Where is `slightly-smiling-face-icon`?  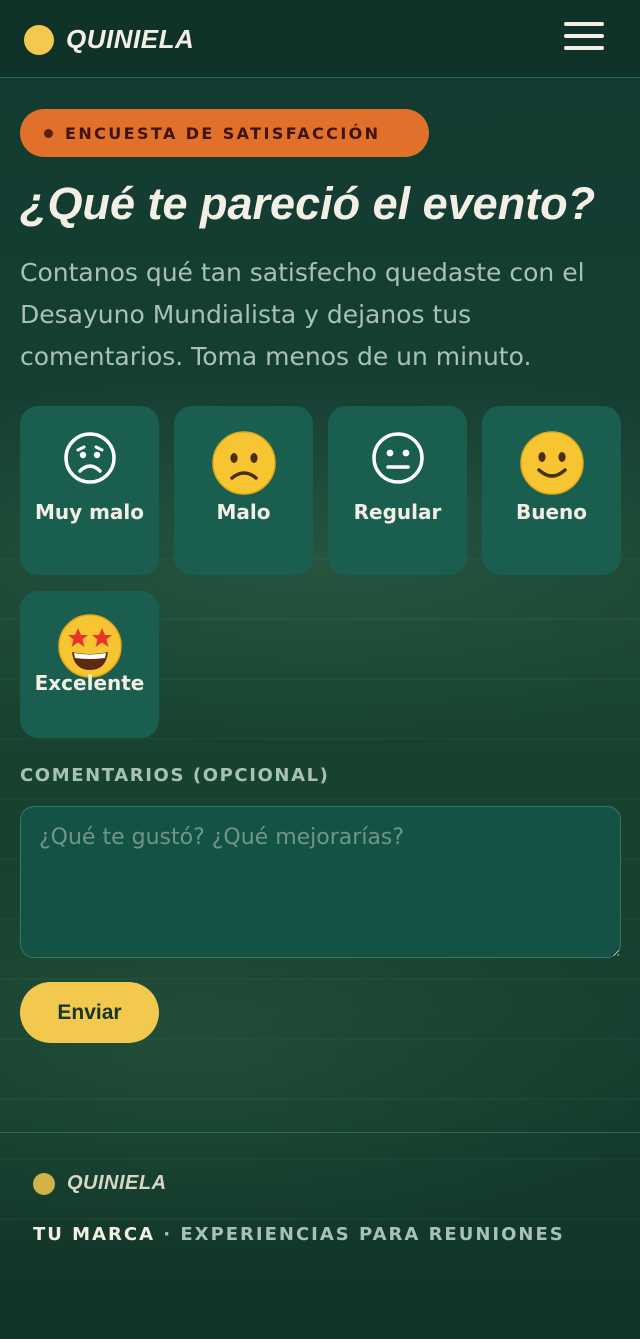
slightly-smiling-face-icon is located at coordinates (551, 463).